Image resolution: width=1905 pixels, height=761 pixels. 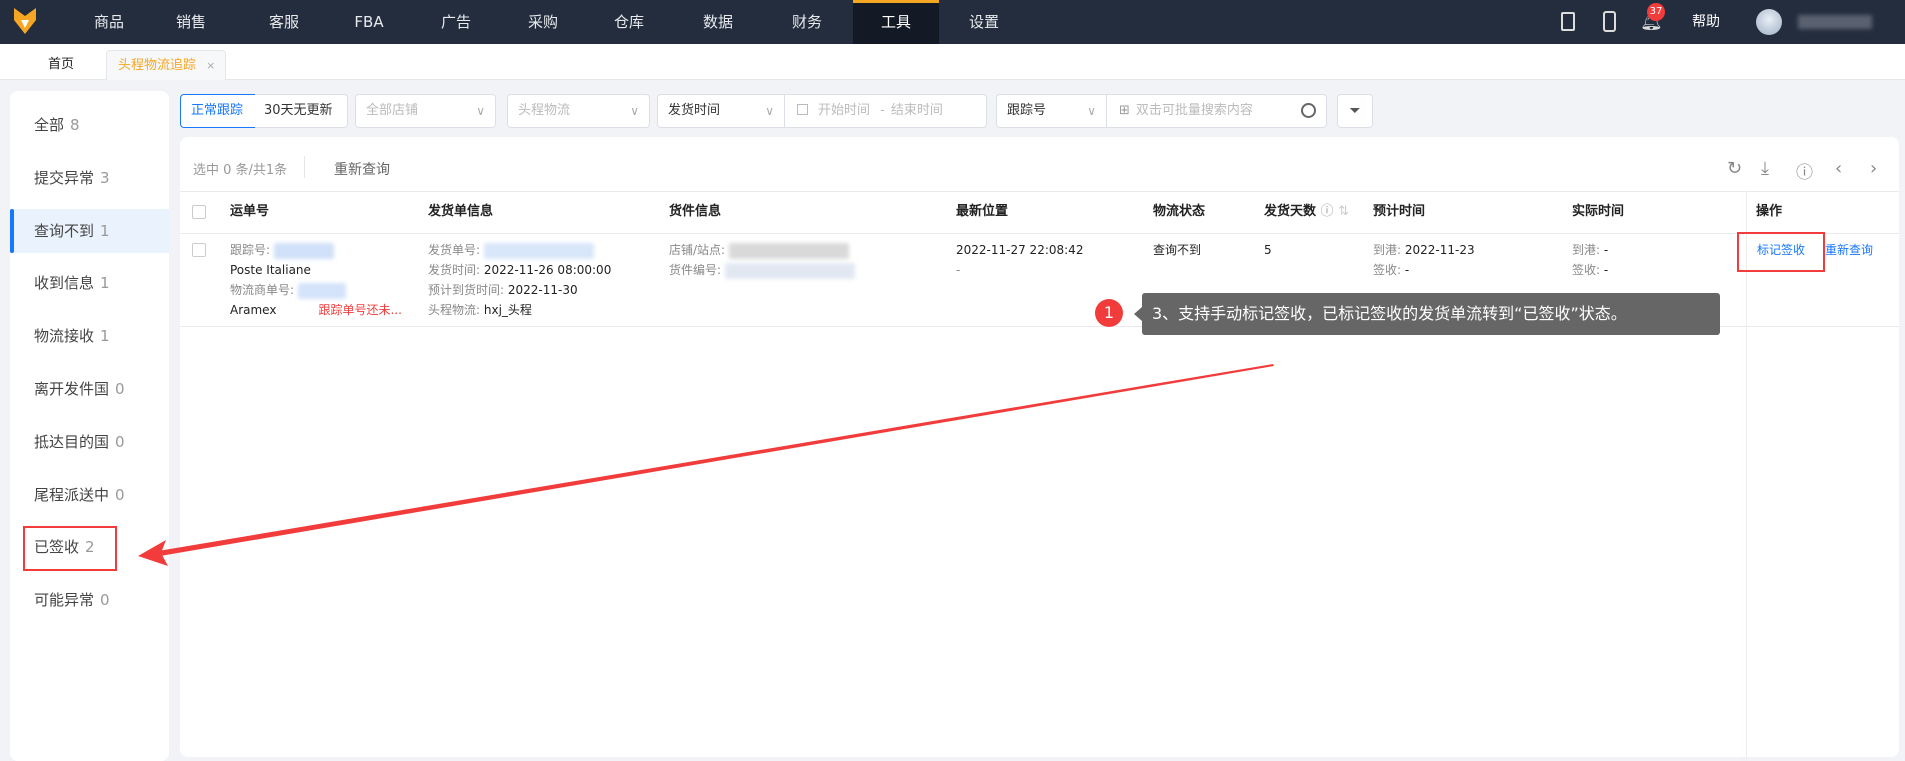 What do you see at coordinates (716, 460) in the screenshot?
I see `arrow-shaft` at bounding box center [716, 460].